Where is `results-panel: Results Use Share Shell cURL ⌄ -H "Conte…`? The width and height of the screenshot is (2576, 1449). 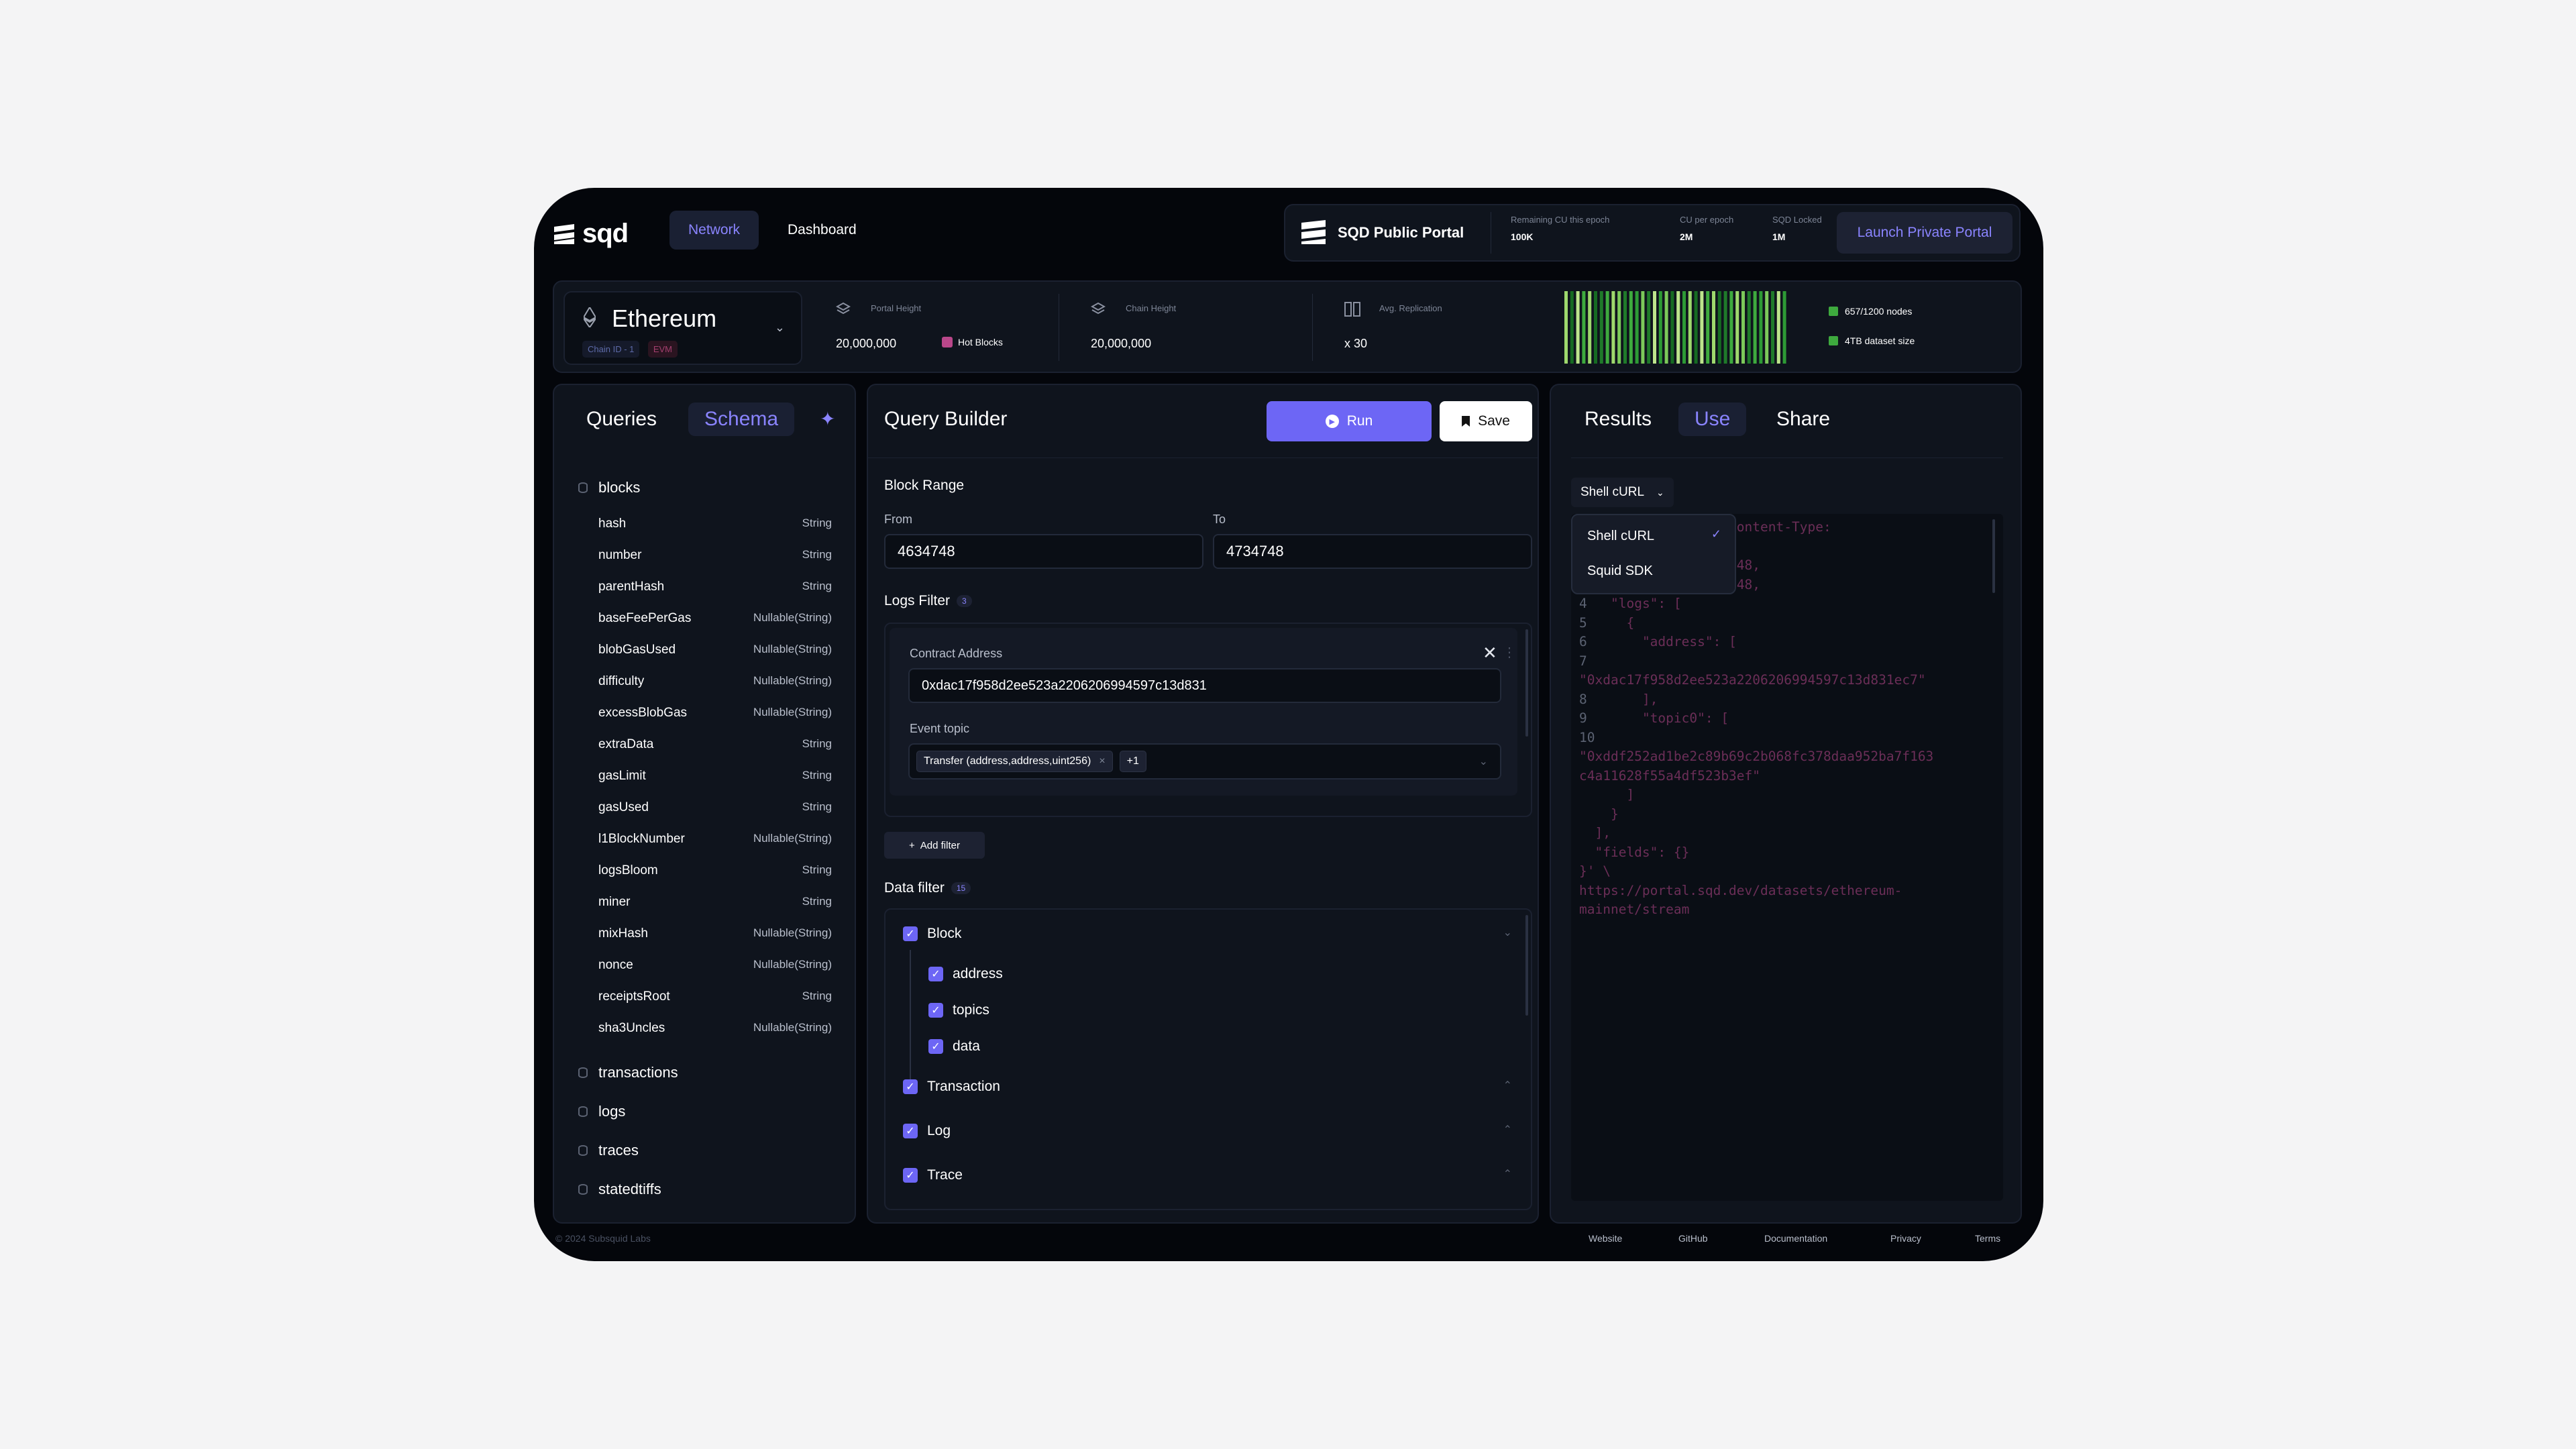
results-panel: Results Use Share Shell cURL ⌄ -H "Conte… is located at coordinates (1786, 804).